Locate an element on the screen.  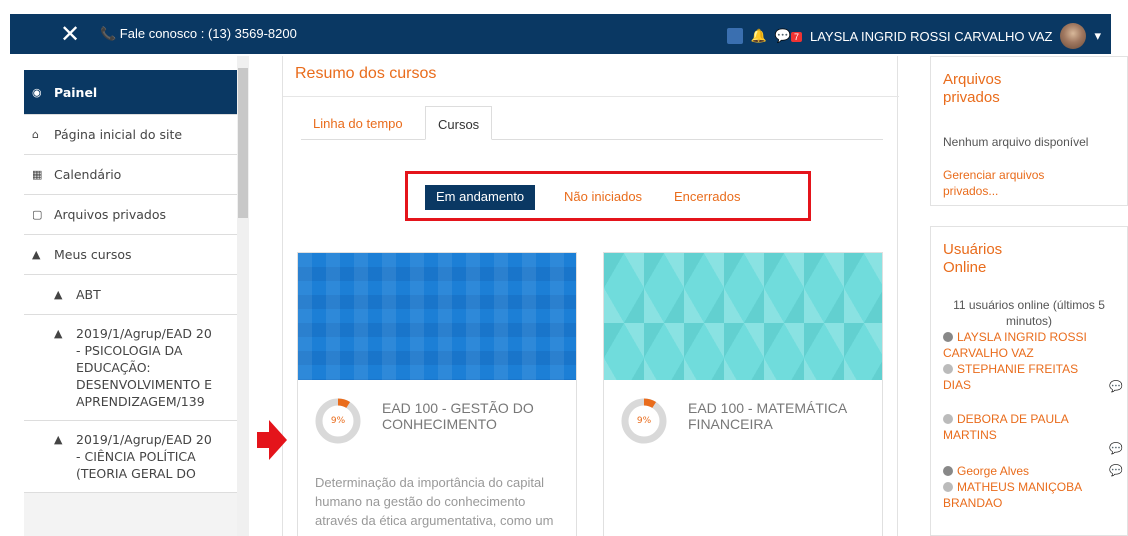
scrollbar-thumb is located at coordinates (243, 143).